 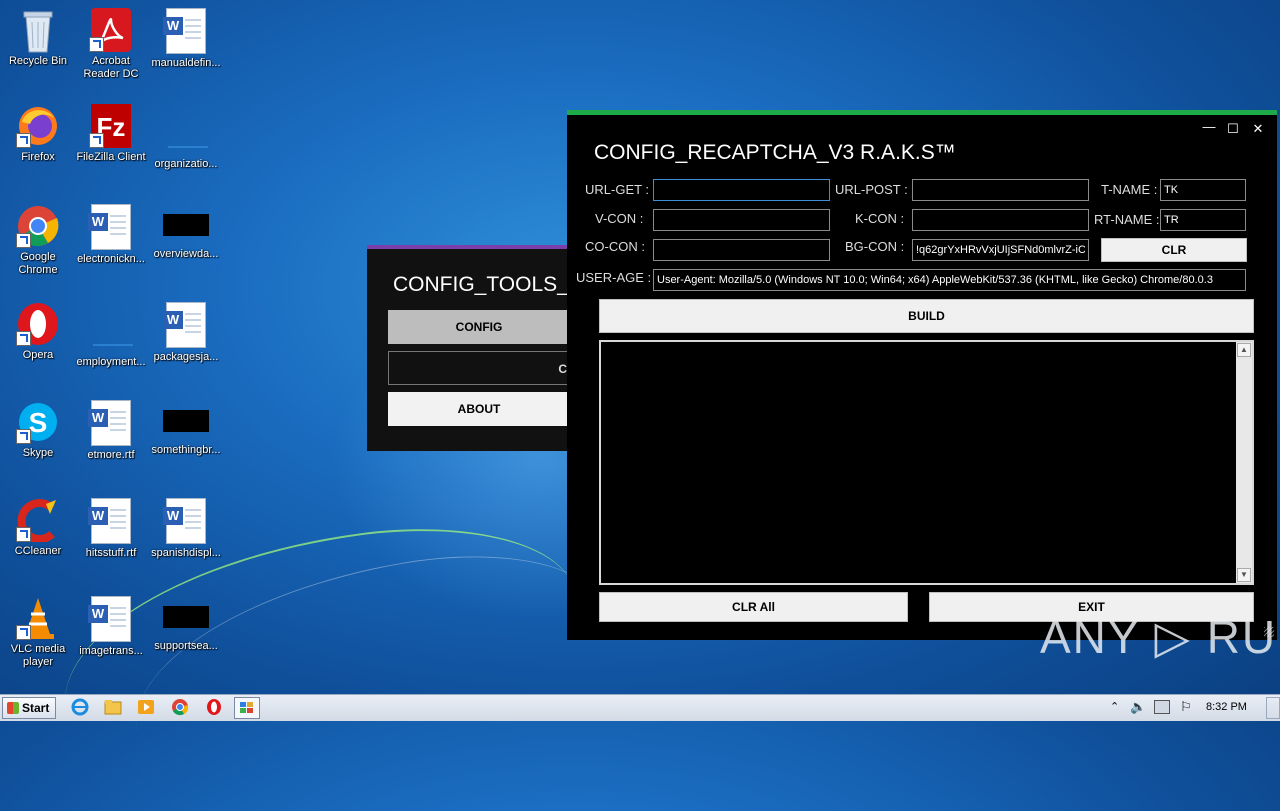 I want to click on desktop-icon-label: etmore.rtf, so click(x=111, y=455).